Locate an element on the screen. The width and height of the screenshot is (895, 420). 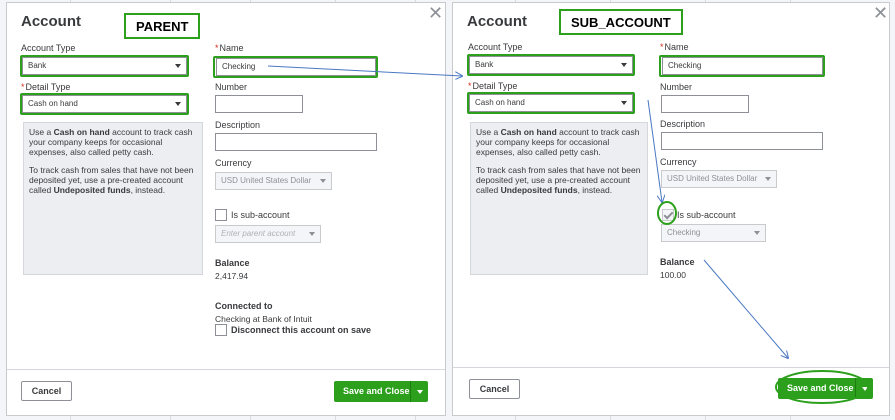
parent-account-select: Enter parent account is located at coordinates (268, 234).